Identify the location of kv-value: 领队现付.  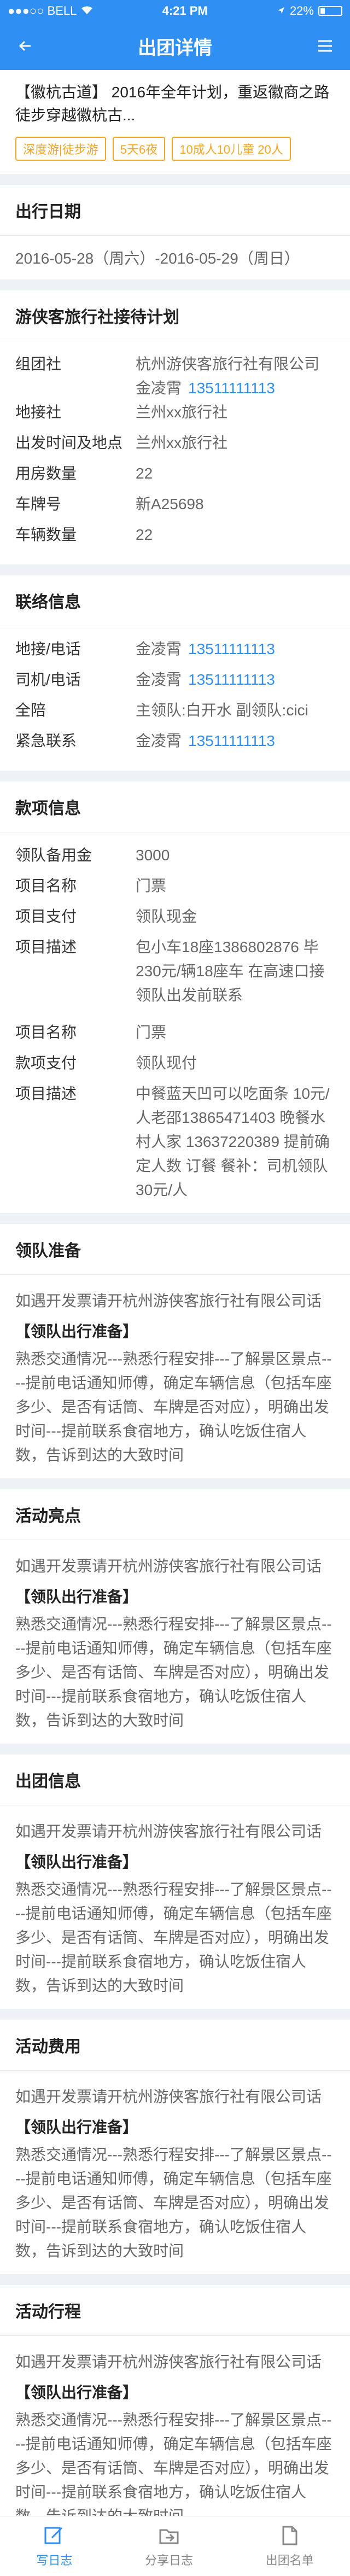
(166, 1062).